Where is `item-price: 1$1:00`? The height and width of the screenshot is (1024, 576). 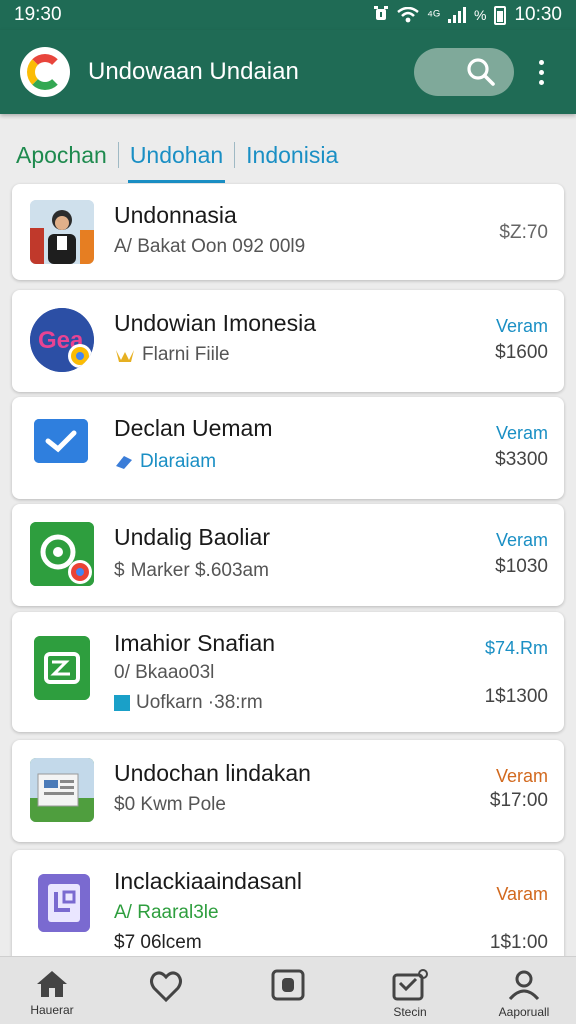 item-price: 1$1:00 is located at coordinates (518, 942).